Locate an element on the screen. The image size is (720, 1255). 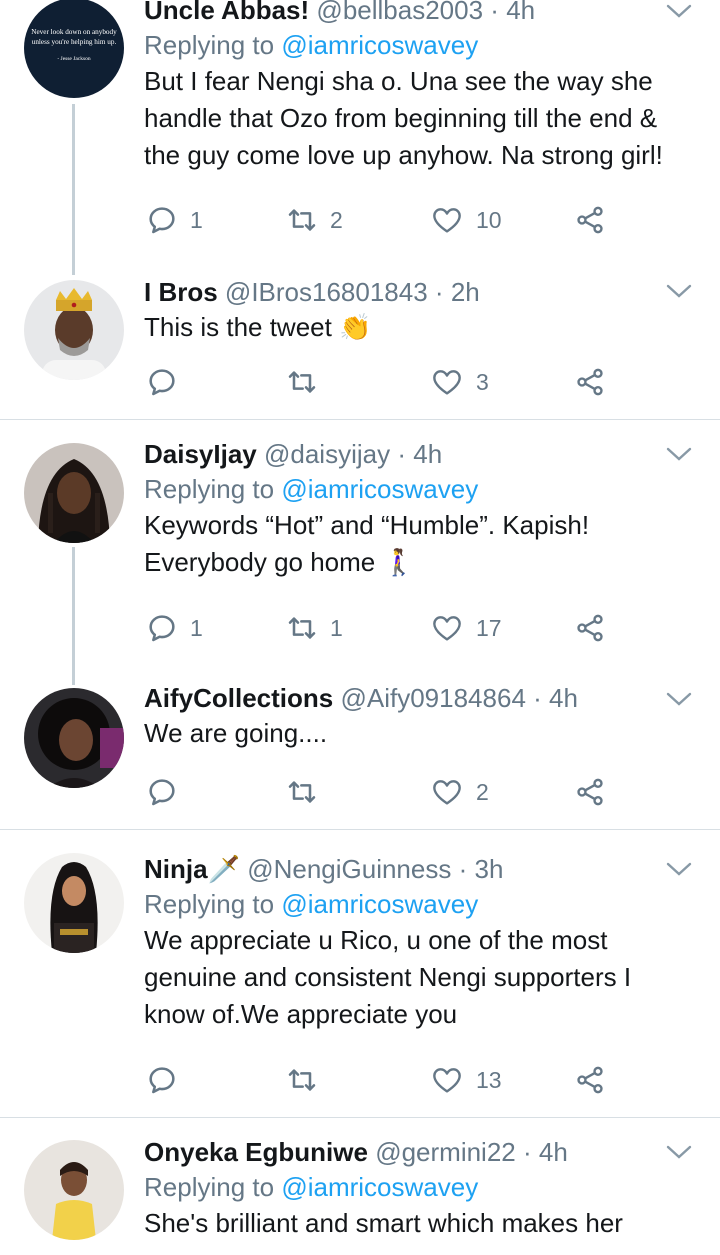
svg-text: - Jesse Jackson is located at coordinates (74, 59).